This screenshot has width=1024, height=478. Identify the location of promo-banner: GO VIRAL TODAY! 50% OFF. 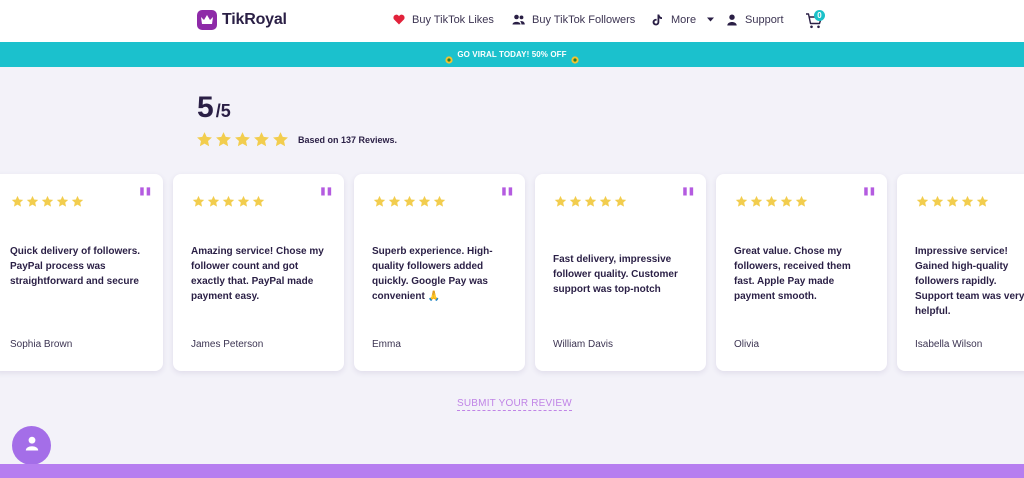
(512, 54).